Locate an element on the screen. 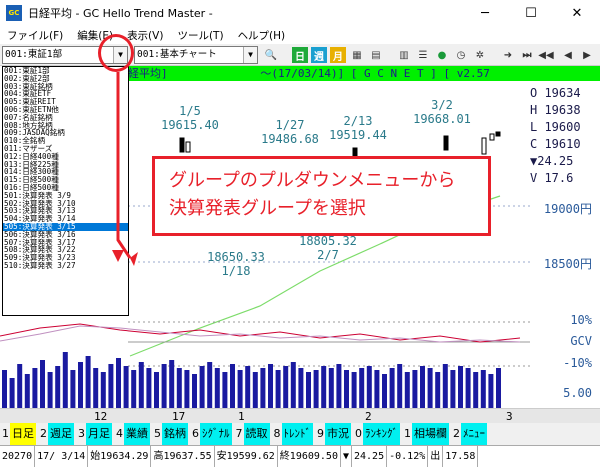 Image resolution: width=600 pixels, height=468 pixels. tab-0: 1 日足 is located at coordinates (19, 434).